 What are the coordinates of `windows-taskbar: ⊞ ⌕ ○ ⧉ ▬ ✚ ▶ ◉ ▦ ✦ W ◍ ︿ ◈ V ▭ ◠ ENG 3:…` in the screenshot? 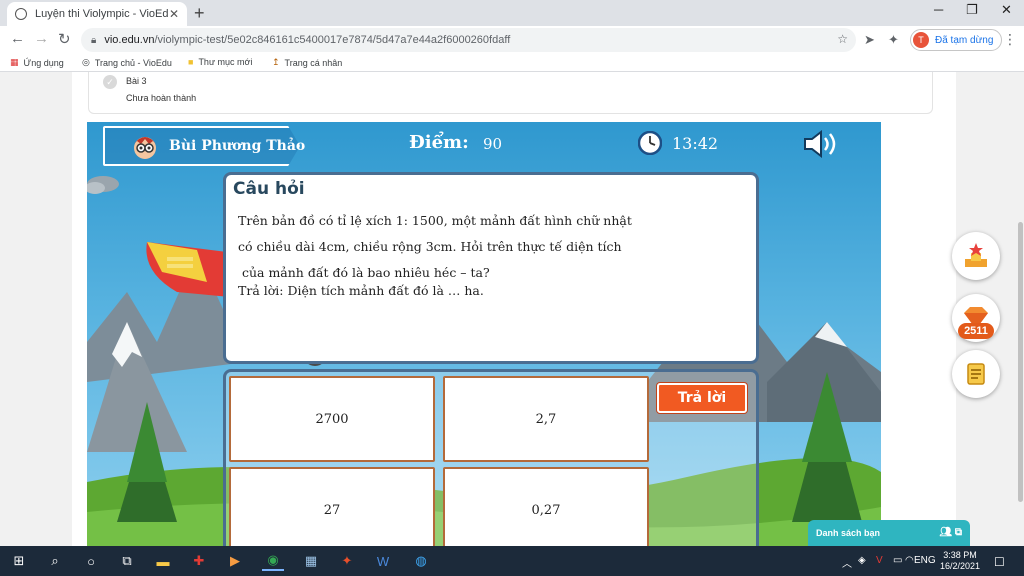 It's located at (512, 561).